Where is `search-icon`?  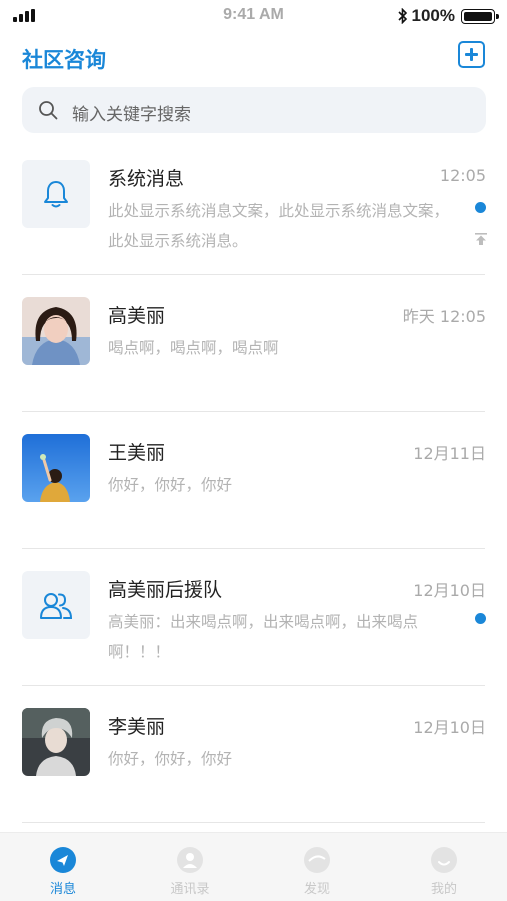
search-icon is located at coordinates (48, 110).